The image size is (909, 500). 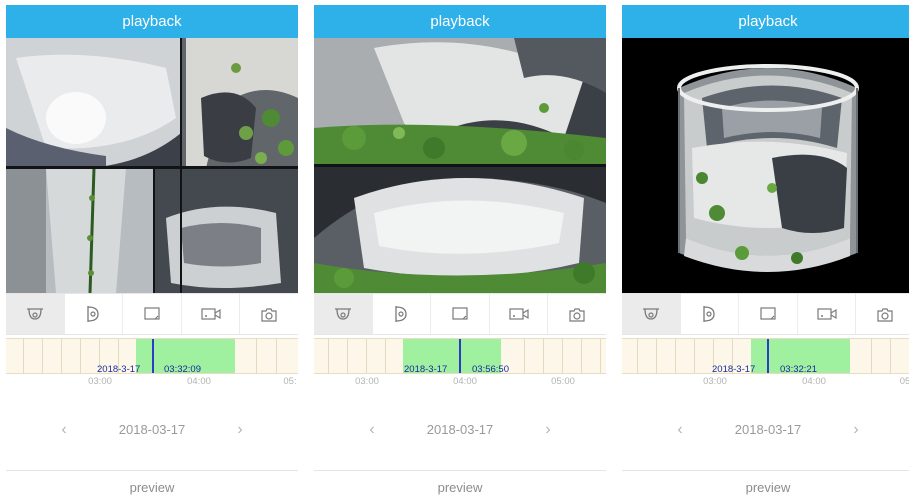 I want to click on timeline-track: 2018-3-17 03:56:50, so click(x=460, y=356).